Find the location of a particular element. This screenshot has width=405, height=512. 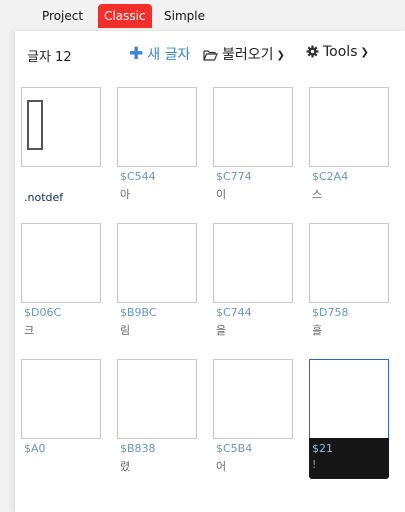

glyph-code: $21 is located at coordinates (322, 448).